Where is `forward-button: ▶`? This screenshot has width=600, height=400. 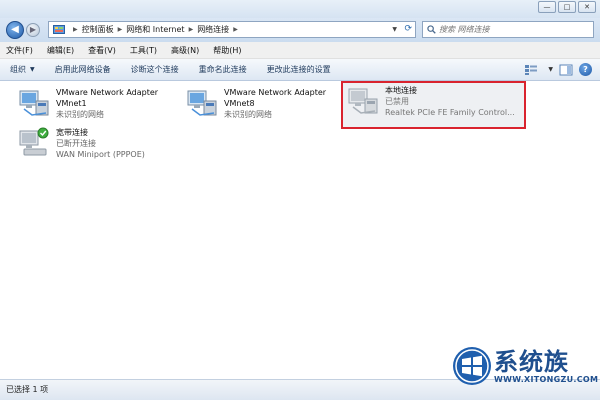
forward-button: ▶ is located at coordinates (33, 30).